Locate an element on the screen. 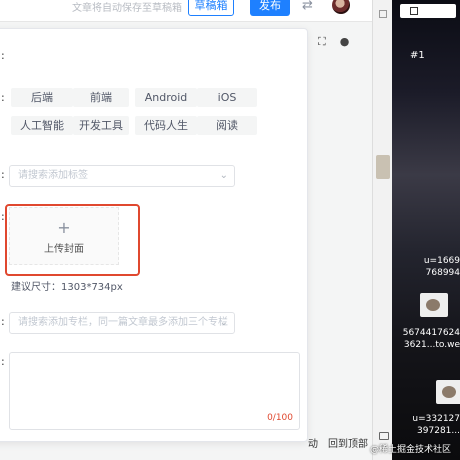 The width and height of the screenshot is (460, 460). tag-label-colon: : is located at coordinates (3, 174).